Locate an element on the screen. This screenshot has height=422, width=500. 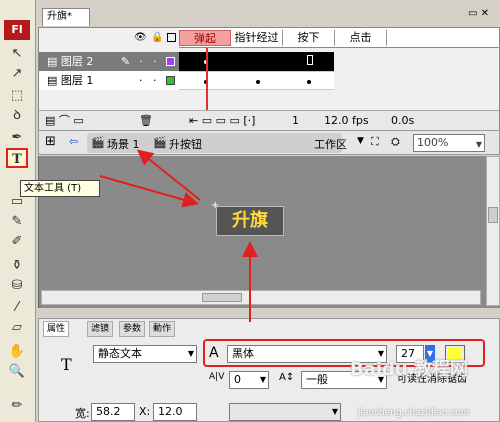
back-arrow-icon: ⇦ is located at coordinates (73, 141).